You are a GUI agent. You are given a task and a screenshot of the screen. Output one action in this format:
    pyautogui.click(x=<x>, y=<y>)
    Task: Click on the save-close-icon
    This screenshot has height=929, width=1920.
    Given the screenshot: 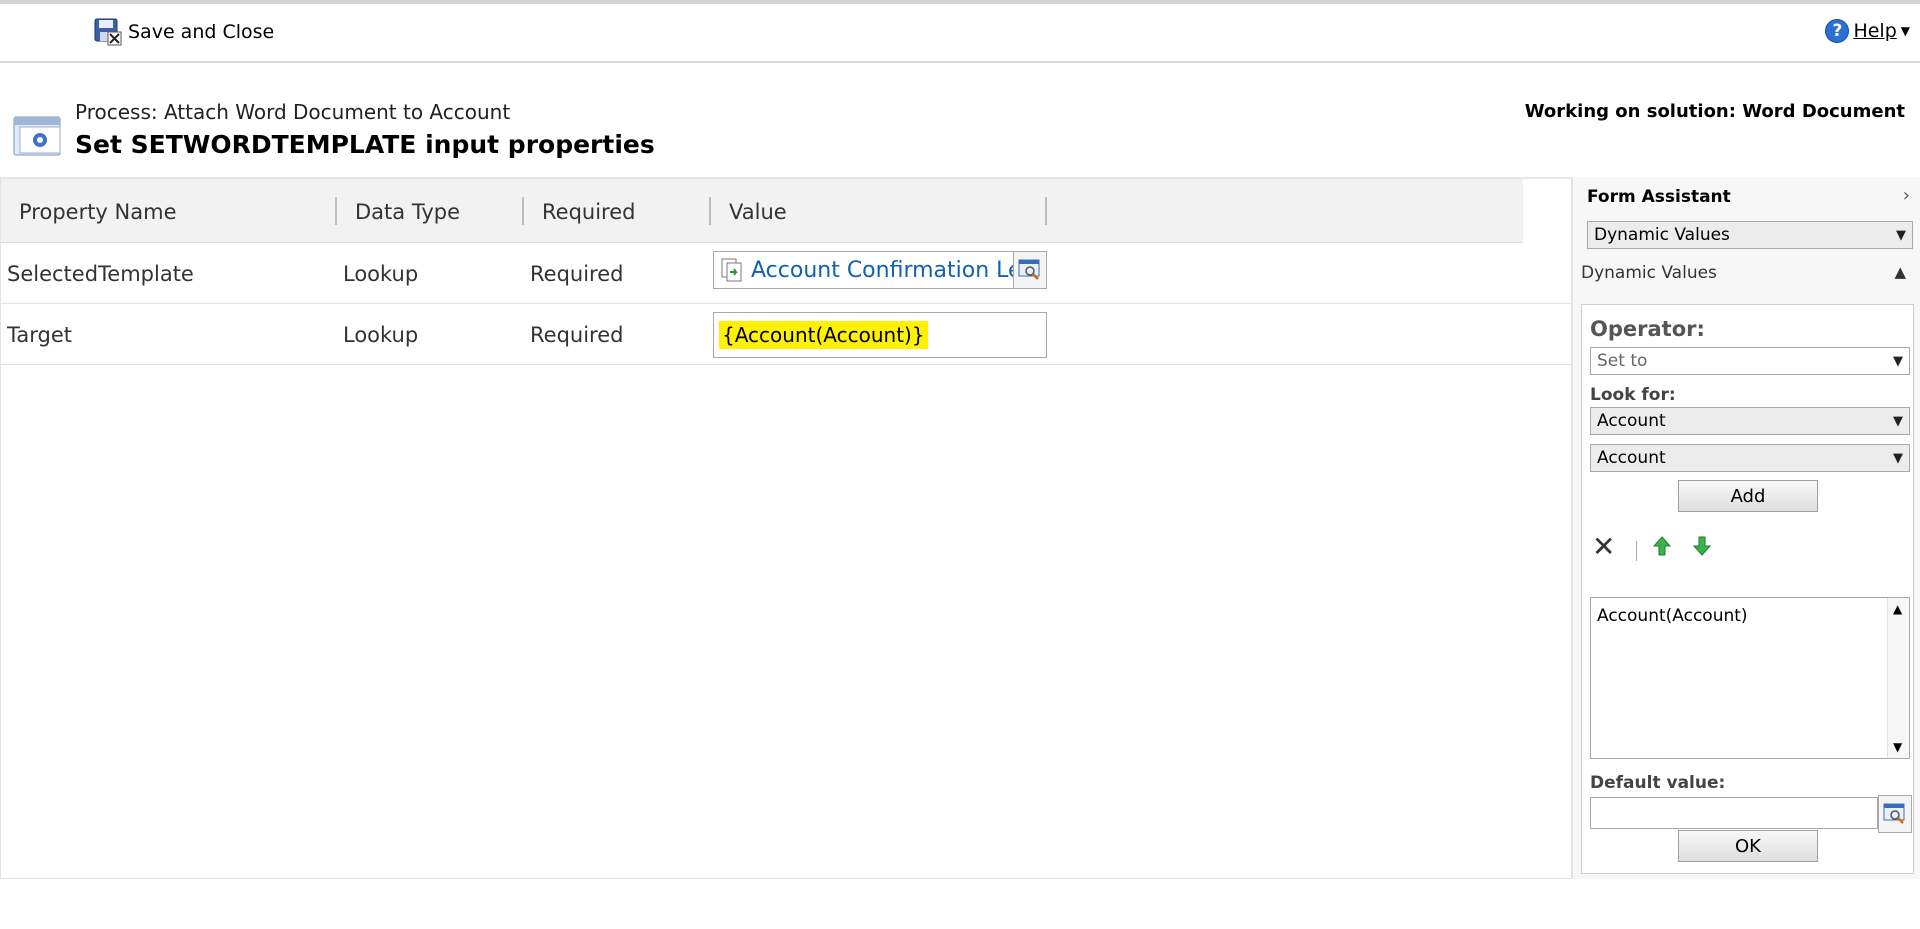 What is the action you would take?
    pyautogui.click(x=108, y=32)
    